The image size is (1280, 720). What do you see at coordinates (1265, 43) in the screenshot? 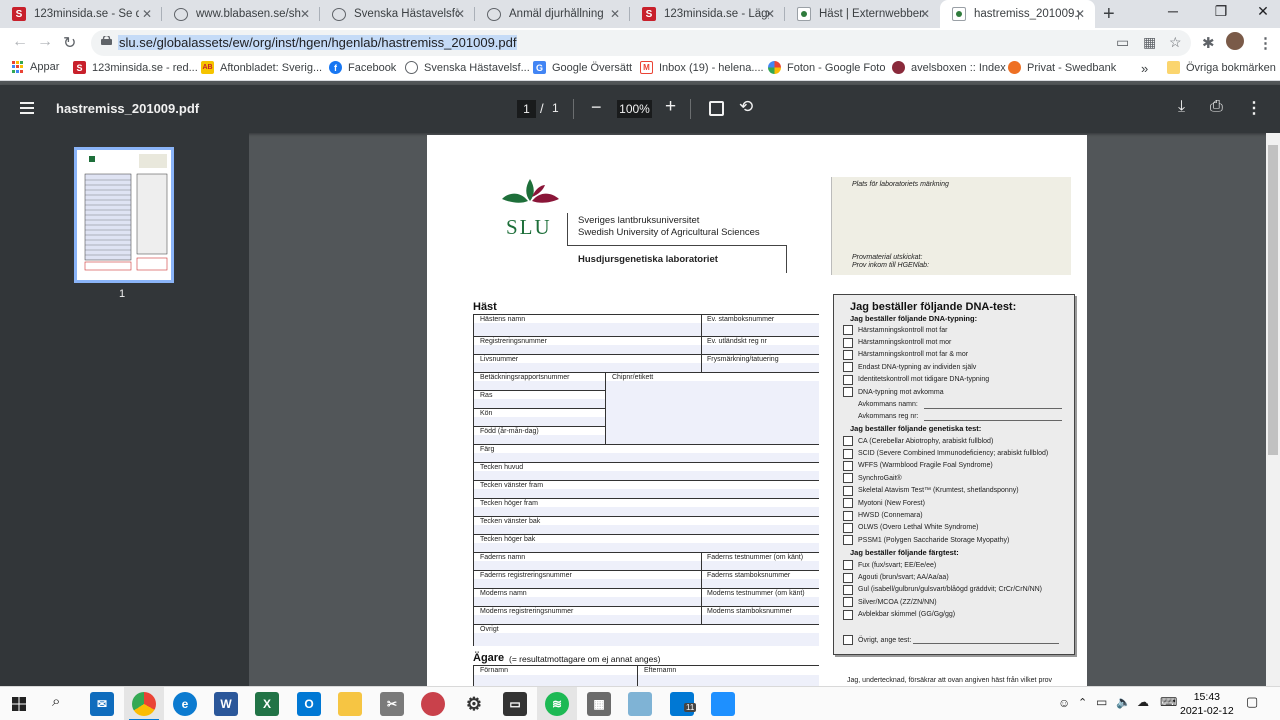
I see `menu-kebab-icon: ⋮` at bounding box center [1265, 43].